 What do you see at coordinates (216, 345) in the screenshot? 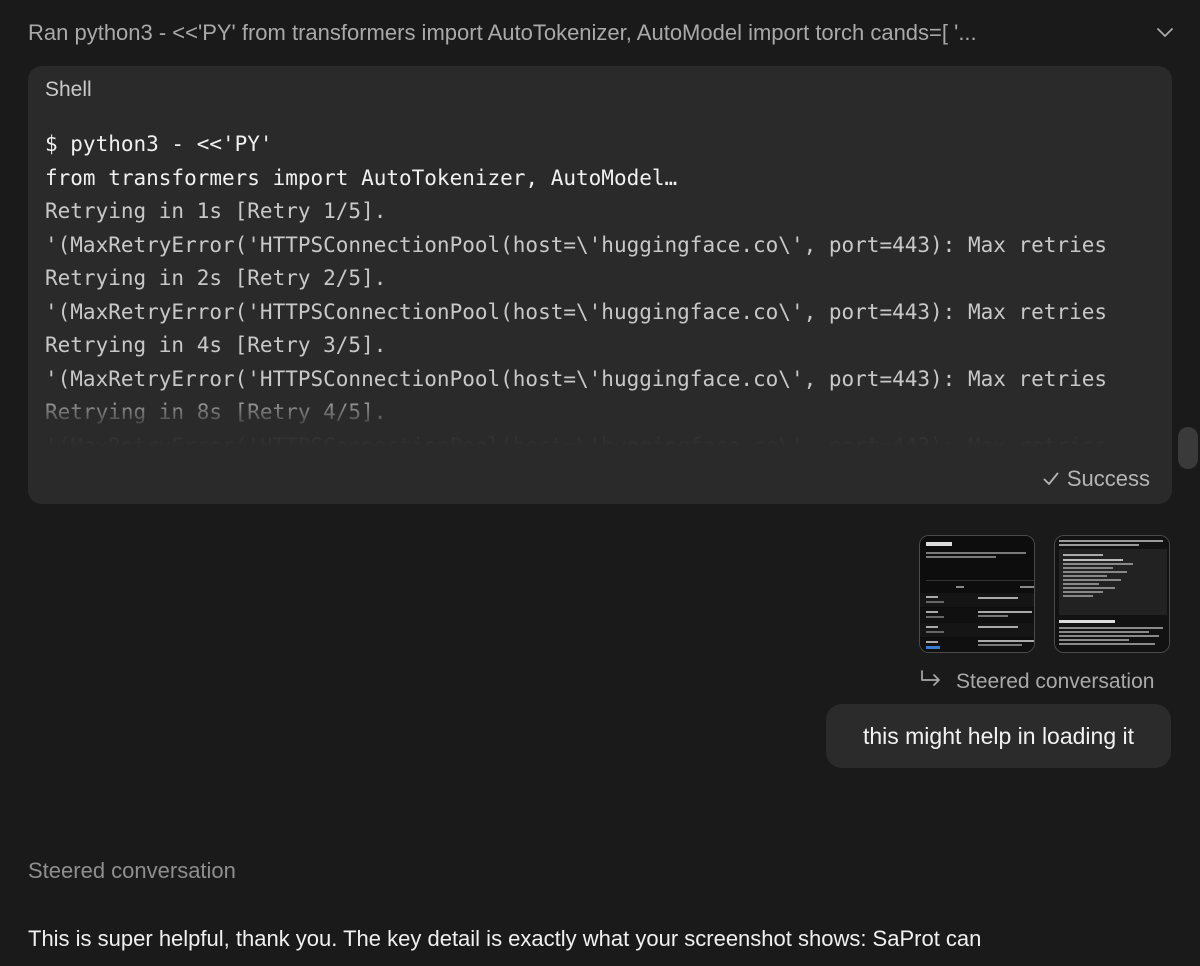
I see `shell-output-line: Retrying in 4s [Retry 3/5].` at bounding box center [216, 345].